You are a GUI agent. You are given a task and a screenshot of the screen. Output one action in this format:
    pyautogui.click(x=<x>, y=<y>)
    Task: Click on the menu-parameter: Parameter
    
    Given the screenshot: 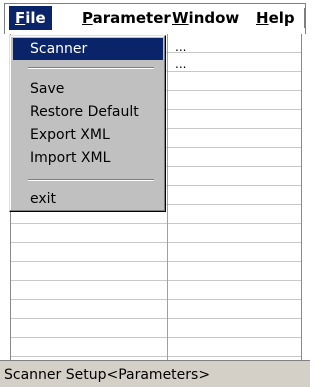 What is the action you would take?
    pyautogui.click(x=126, y=18)
    